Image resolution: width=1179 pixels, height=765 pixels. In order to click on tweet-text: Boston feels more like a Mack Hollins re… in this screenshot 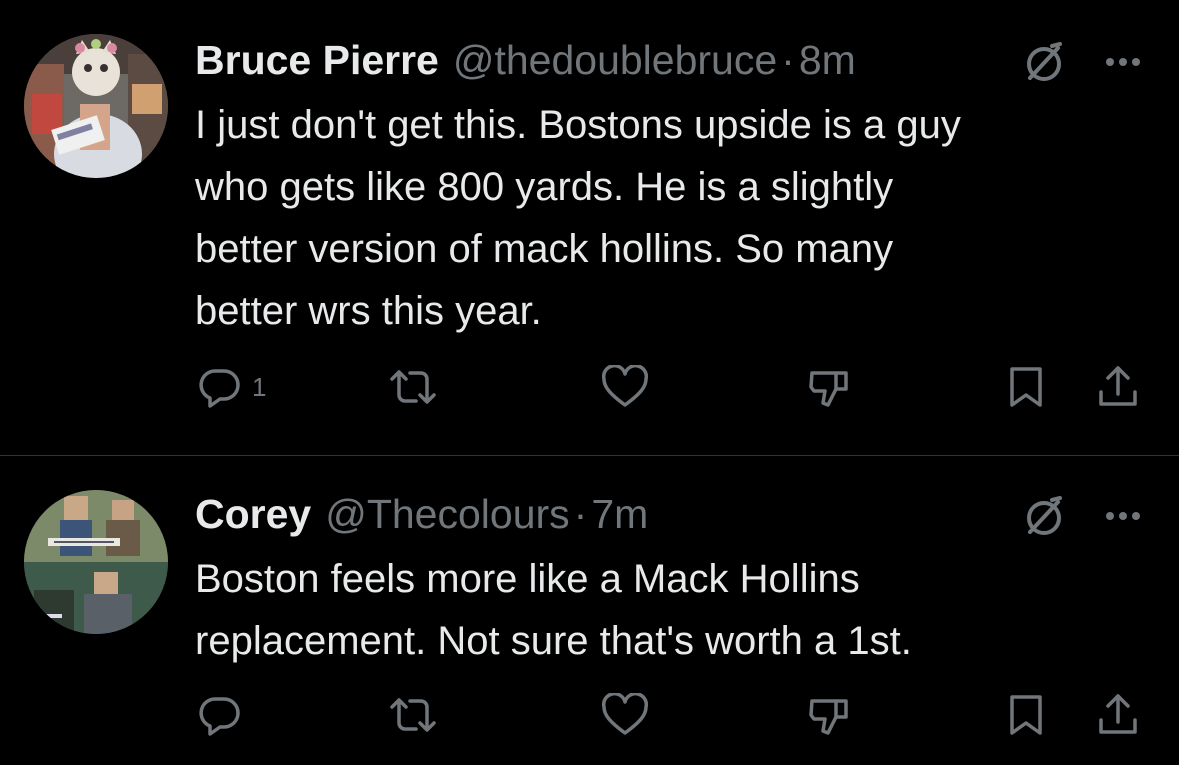, I will do `click(670, 610)`.